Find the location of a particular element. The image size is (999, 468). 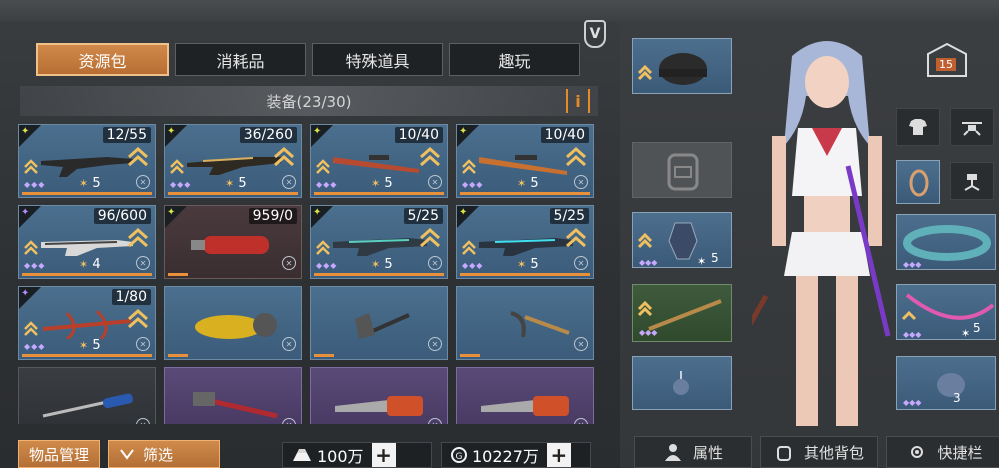

equipment-count-label: 装备(23/30) is located at coordinates (309, 101).